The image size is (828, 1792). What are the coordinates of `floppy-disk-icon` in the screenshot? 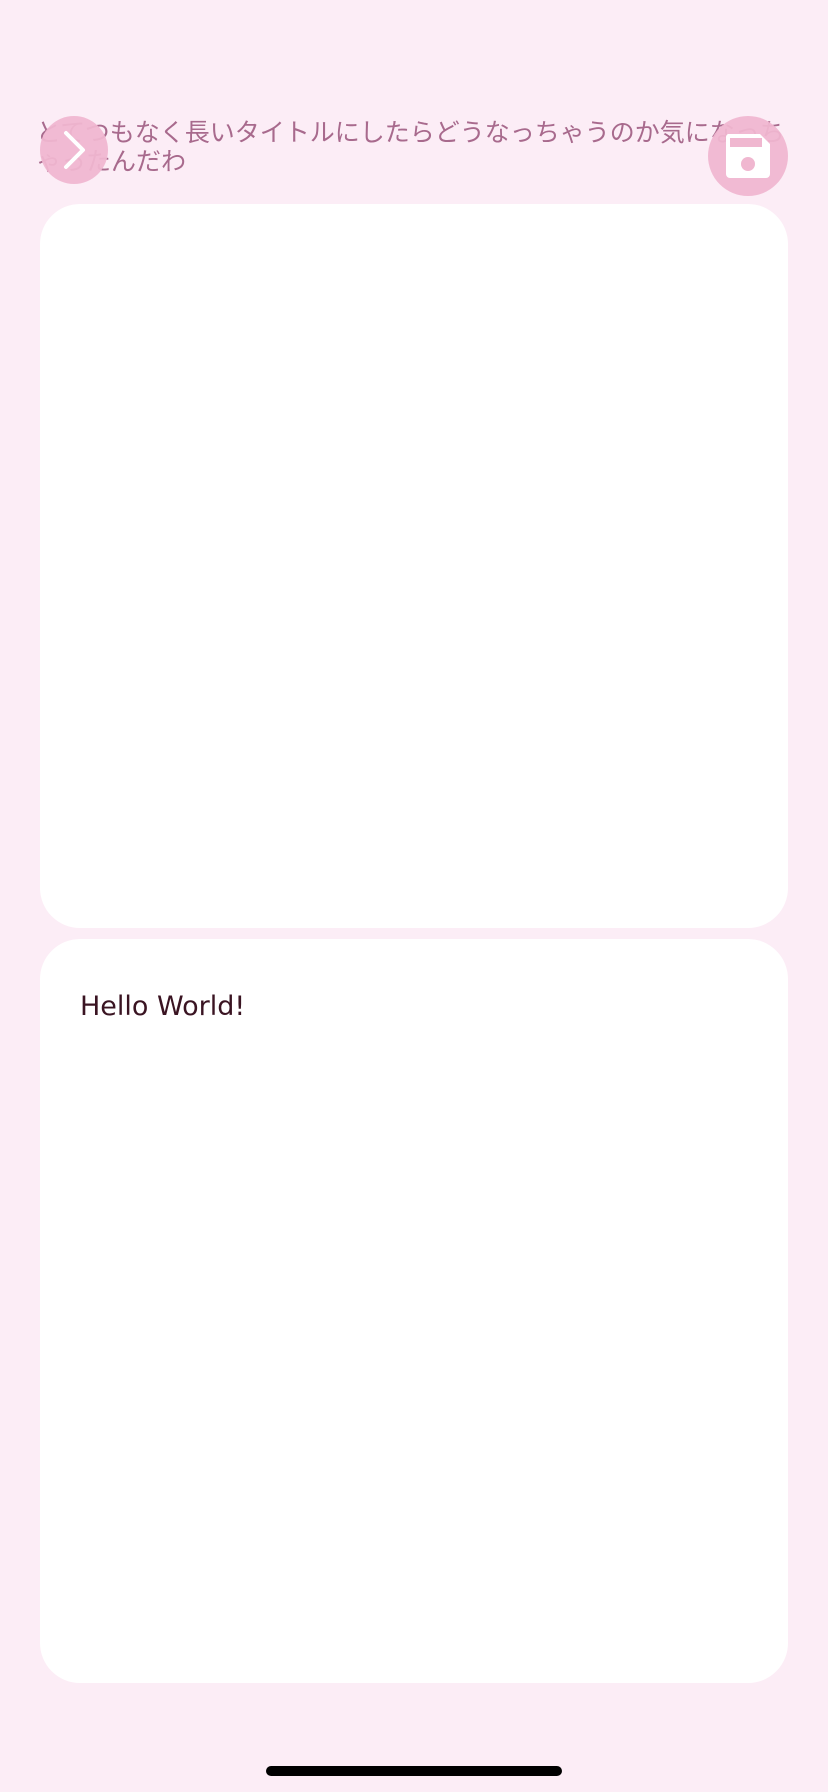 It's located at (748, 156).